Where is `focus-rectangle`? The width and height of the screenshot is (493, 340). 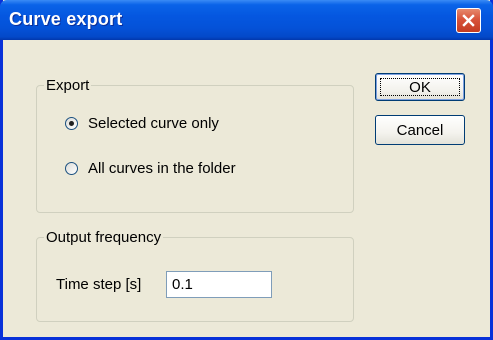
focus-rectangle is located at coordinates (420, 87).